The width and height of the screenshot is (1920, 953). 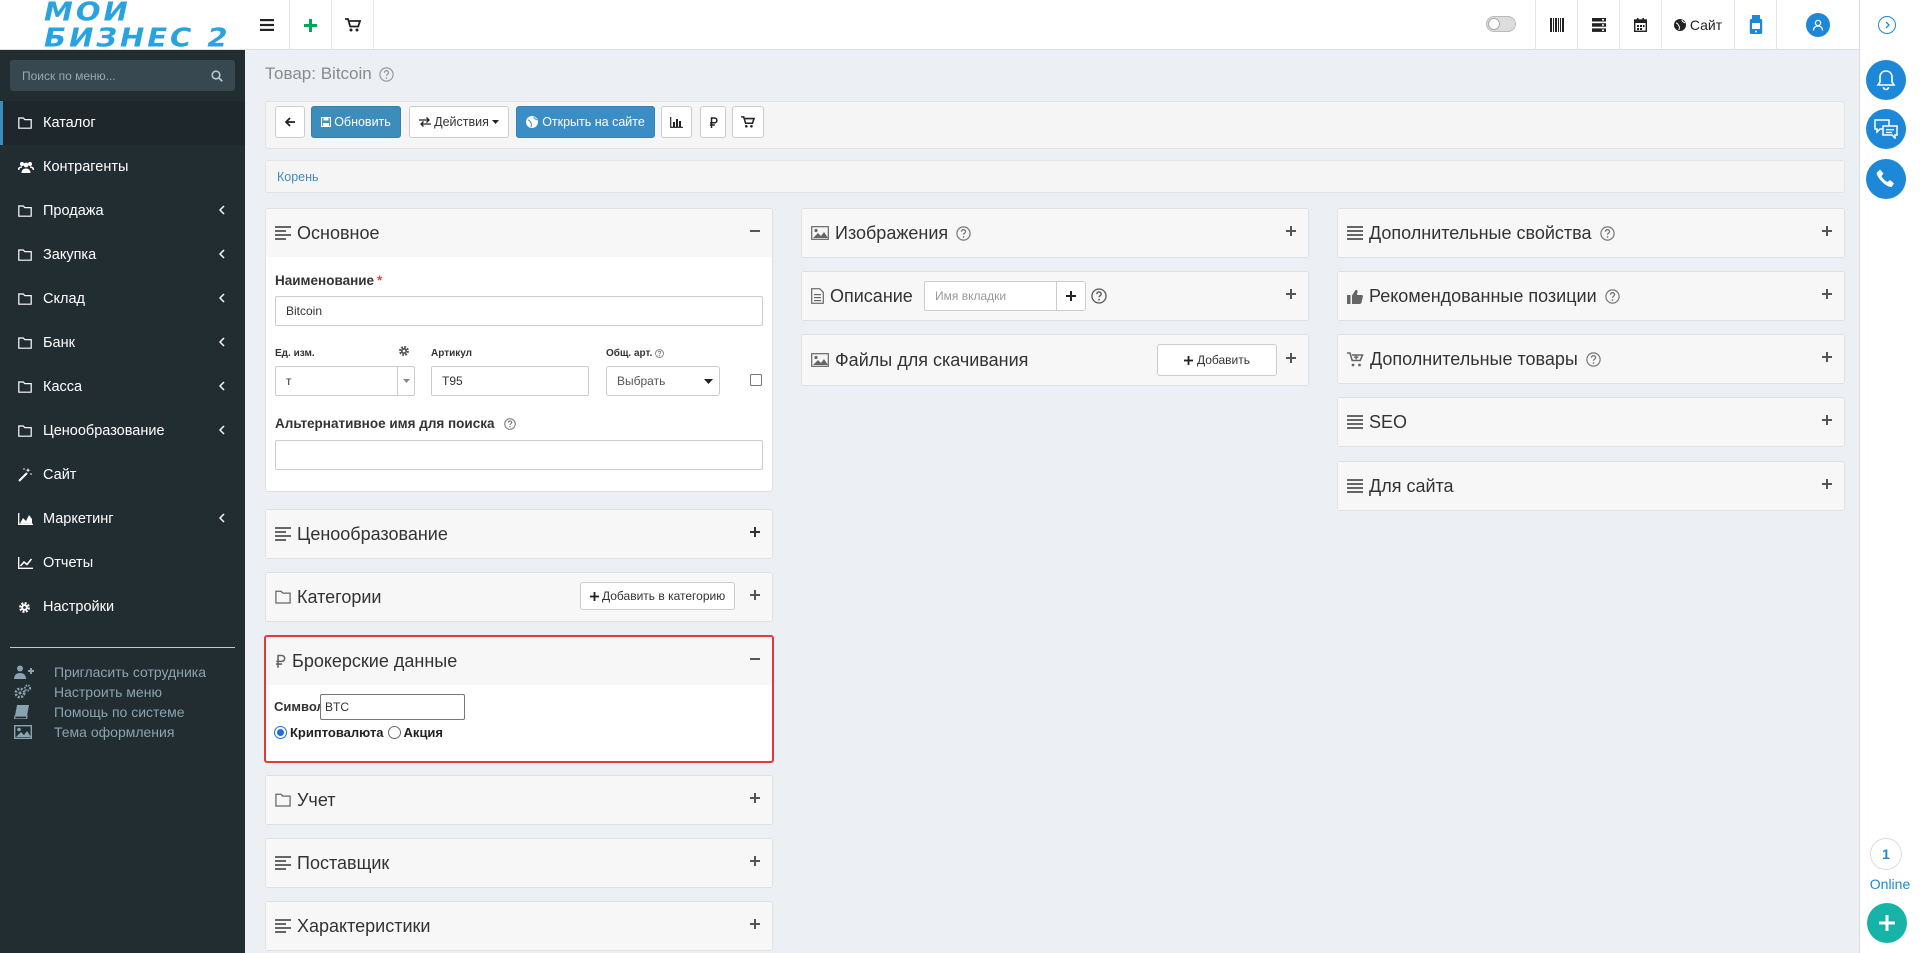 What do you see at coordinates (658, 596) in the screenshot?
I see `add-to-category-button: Добавить в категорию` at bounding box center [658, 596].